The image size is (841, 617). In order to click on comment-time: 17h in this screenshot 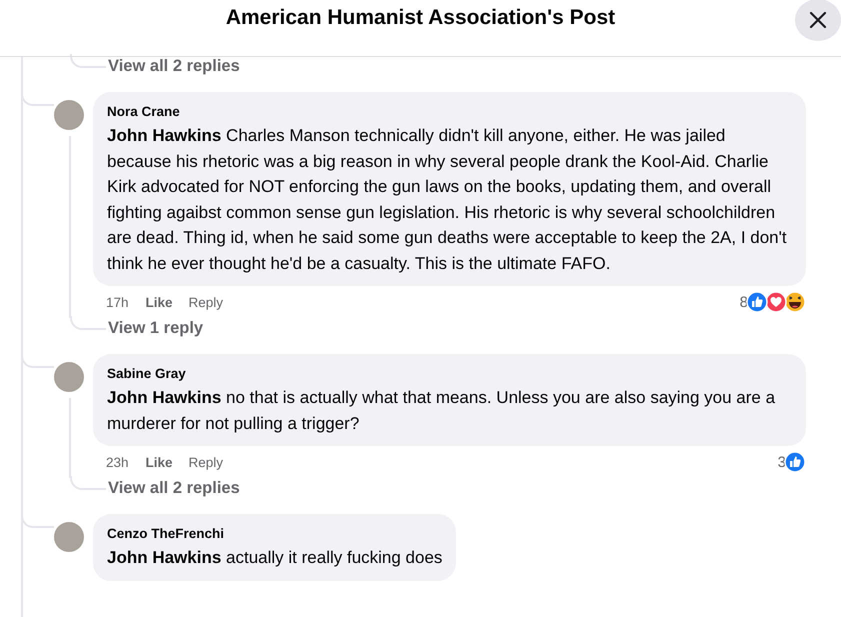, I will do `click(117, 302)`.